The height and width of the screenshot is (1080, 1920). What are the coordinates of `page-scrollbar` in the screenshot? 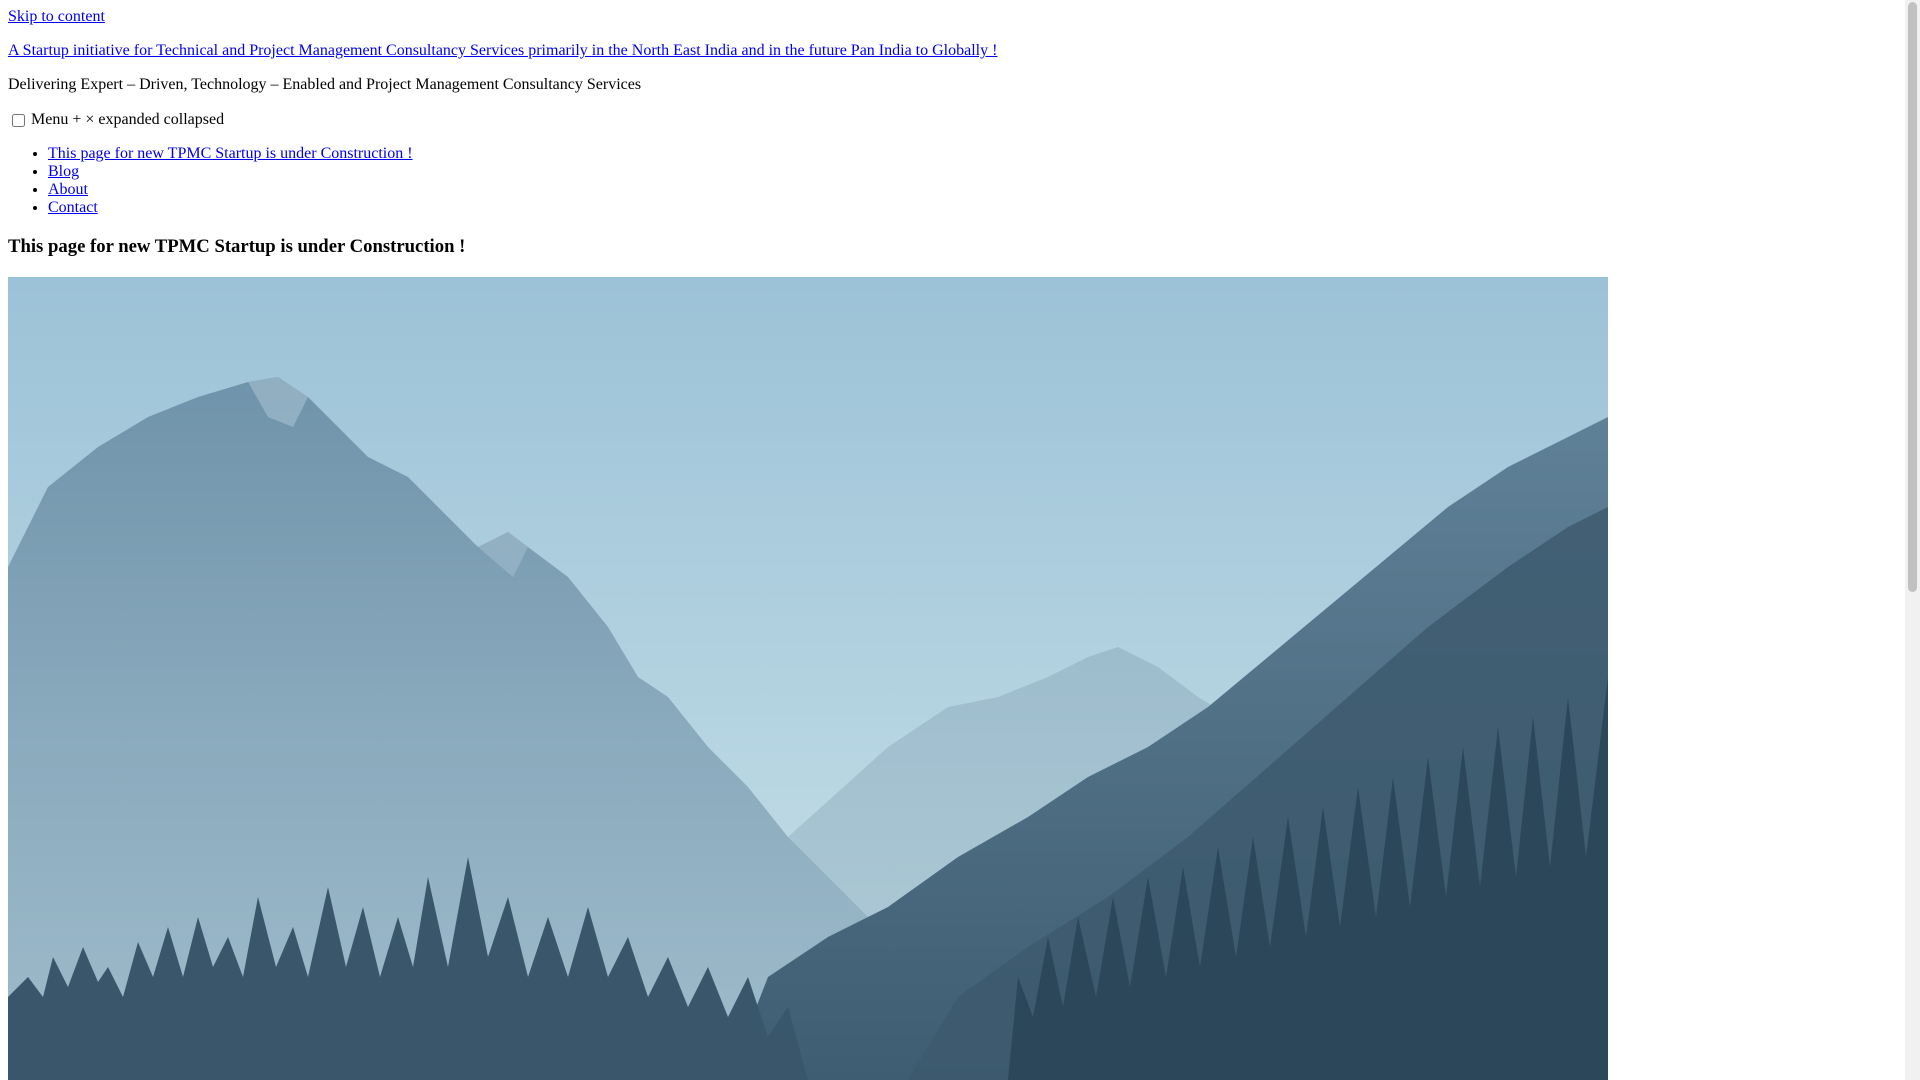 It's located at (1912, 540).